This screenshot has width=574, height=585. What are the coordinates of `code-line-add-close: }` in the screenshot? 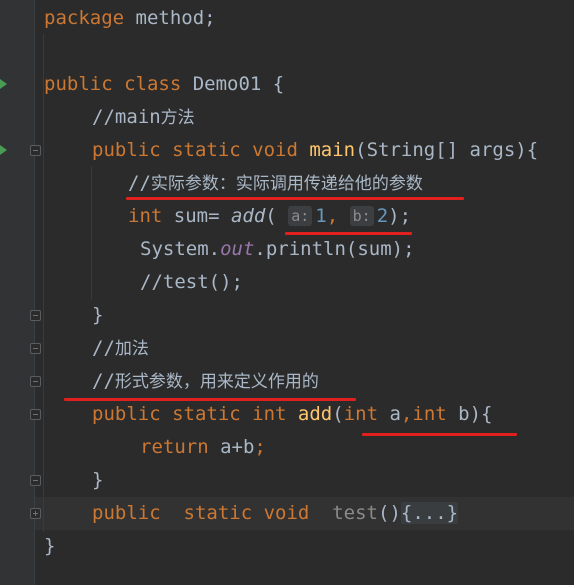 It's located at (97, 480).